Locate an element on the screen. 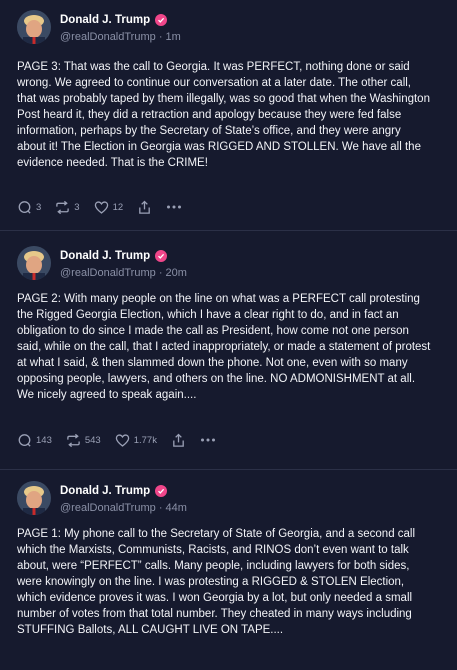  reply-button: 143 is located at coordinates (34, 440).